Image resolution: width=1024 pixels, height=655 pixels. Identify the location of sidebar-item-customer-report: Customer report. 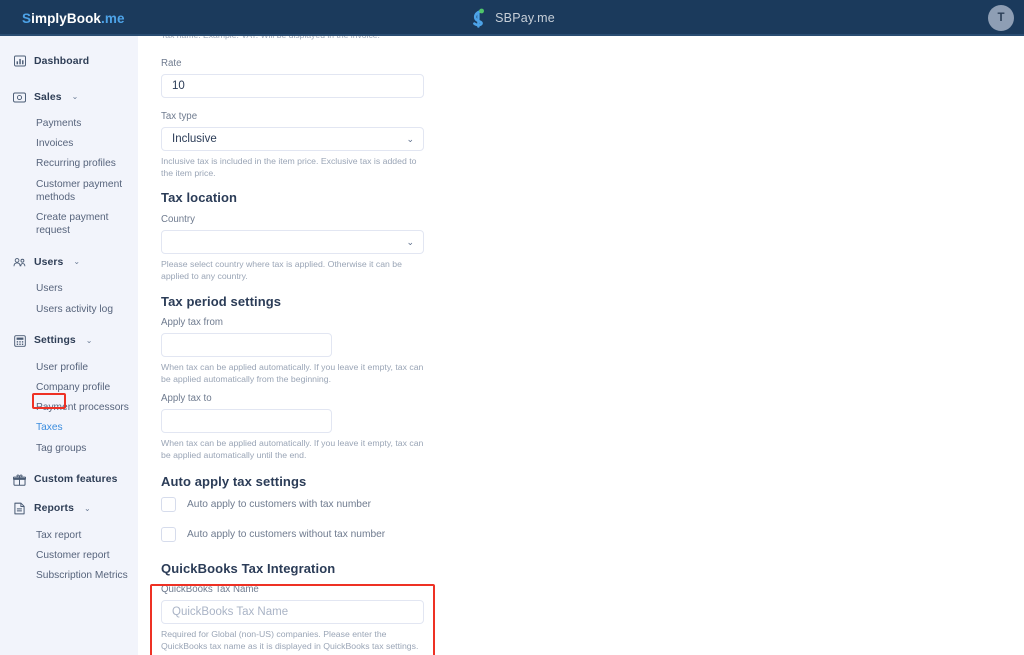
(69, 555).